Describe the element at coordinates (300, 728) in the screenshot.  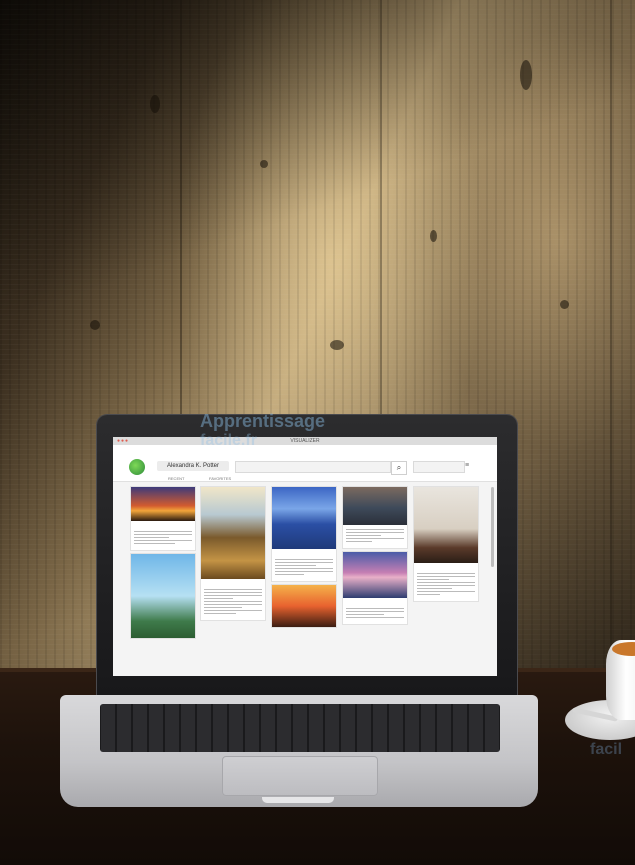
I see `laptop-keyboard` at that location.